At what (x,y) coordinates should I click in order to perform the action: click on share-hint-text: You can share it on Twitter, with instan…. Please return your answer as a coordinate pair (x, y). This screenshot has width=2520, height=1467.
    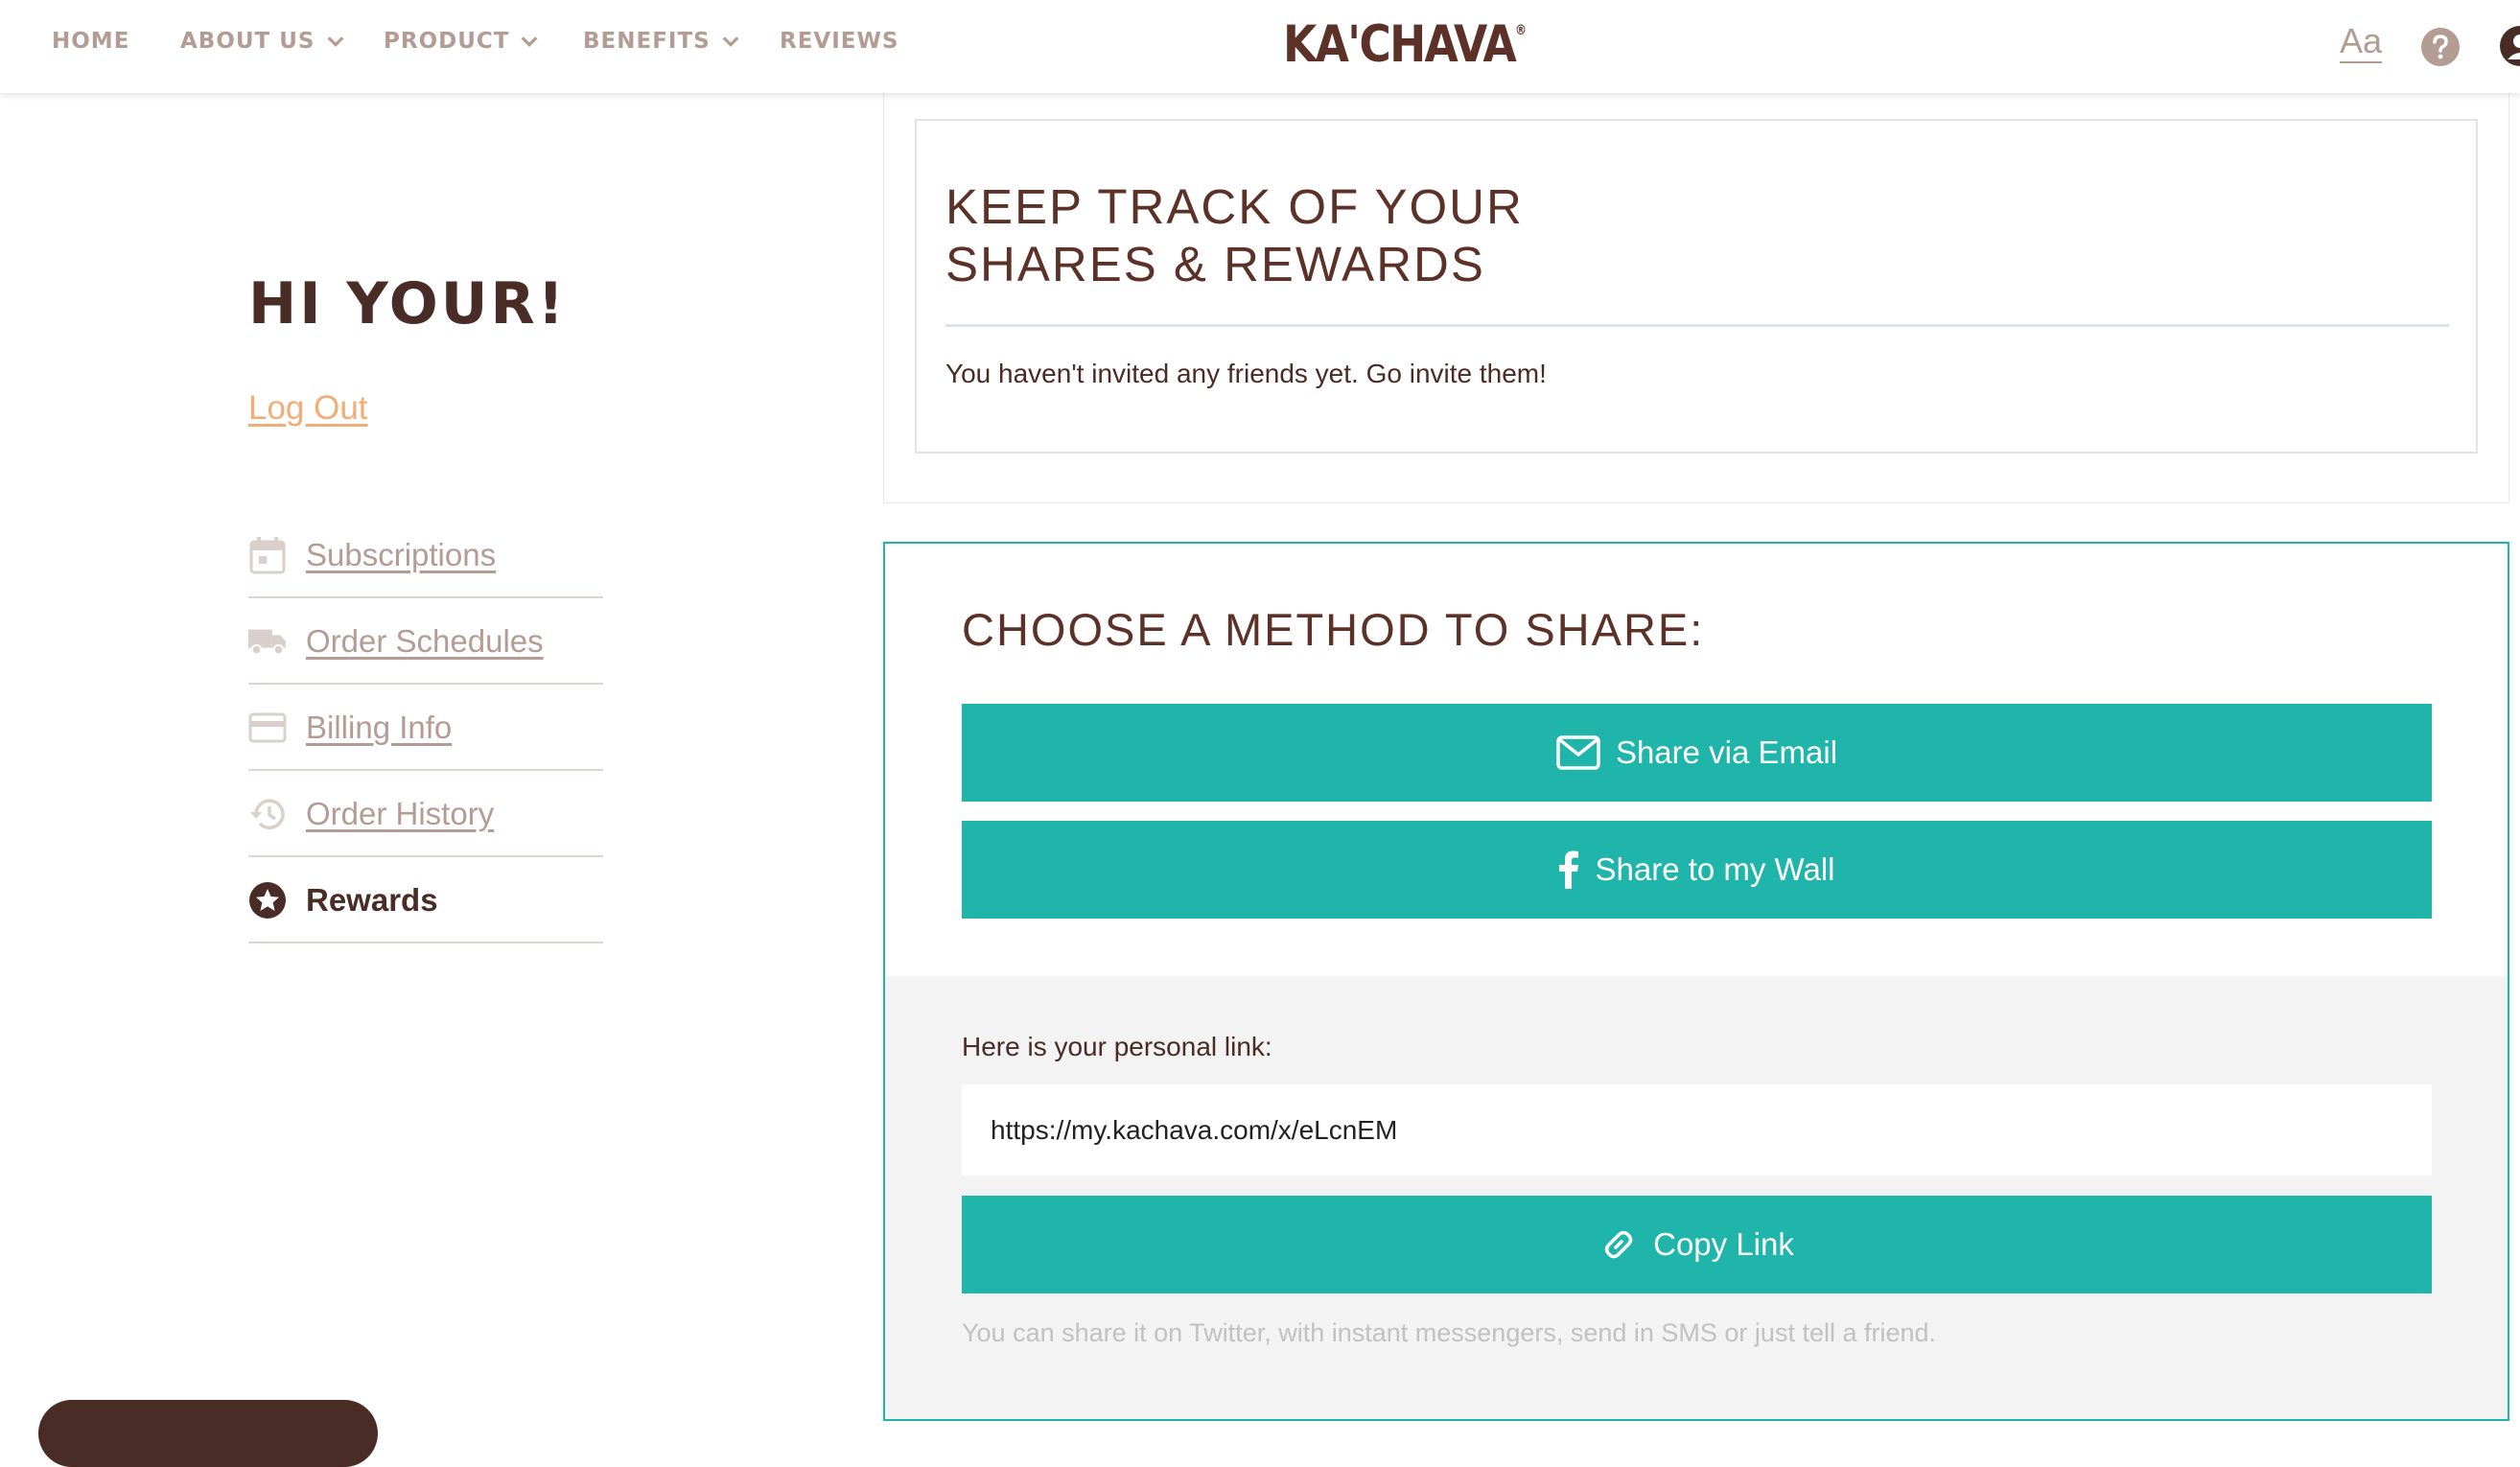
    Looking at the image, I should click on (1449, 1332).